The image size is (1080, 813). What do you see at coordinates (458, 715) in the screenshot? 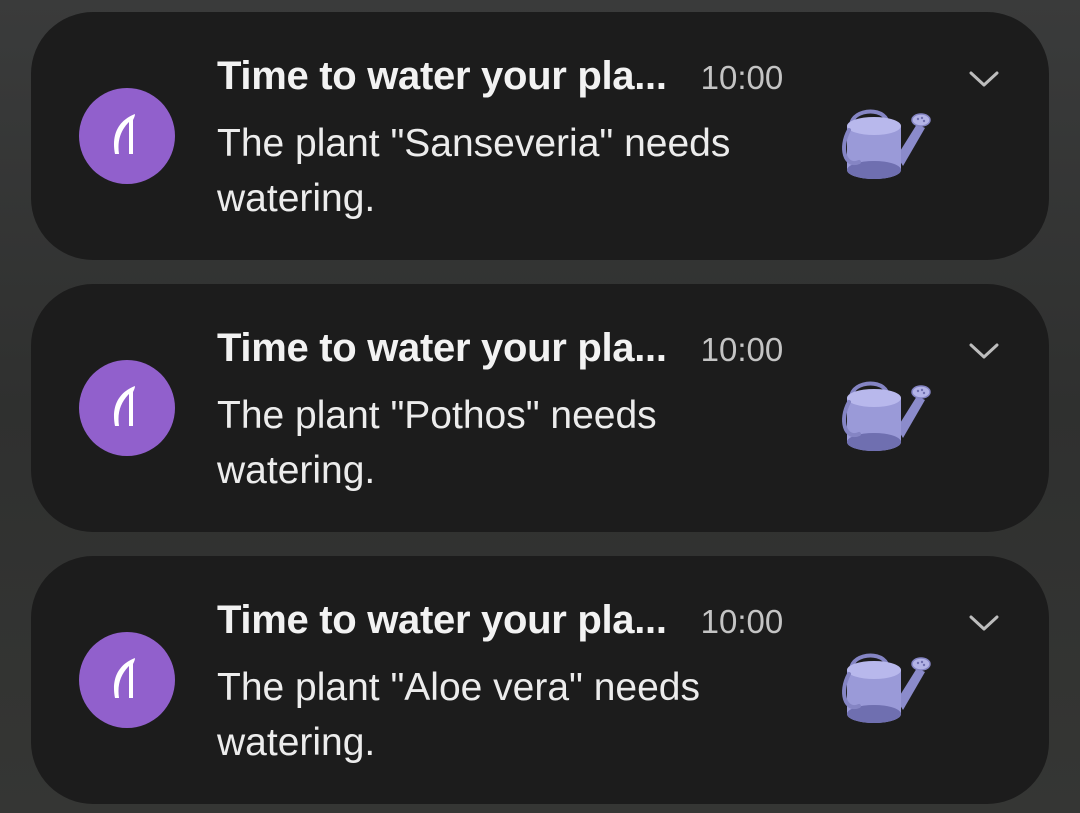
I see `notification-body: The plant "Aloe vera" needs watering.` at bounding box center [458, 715].